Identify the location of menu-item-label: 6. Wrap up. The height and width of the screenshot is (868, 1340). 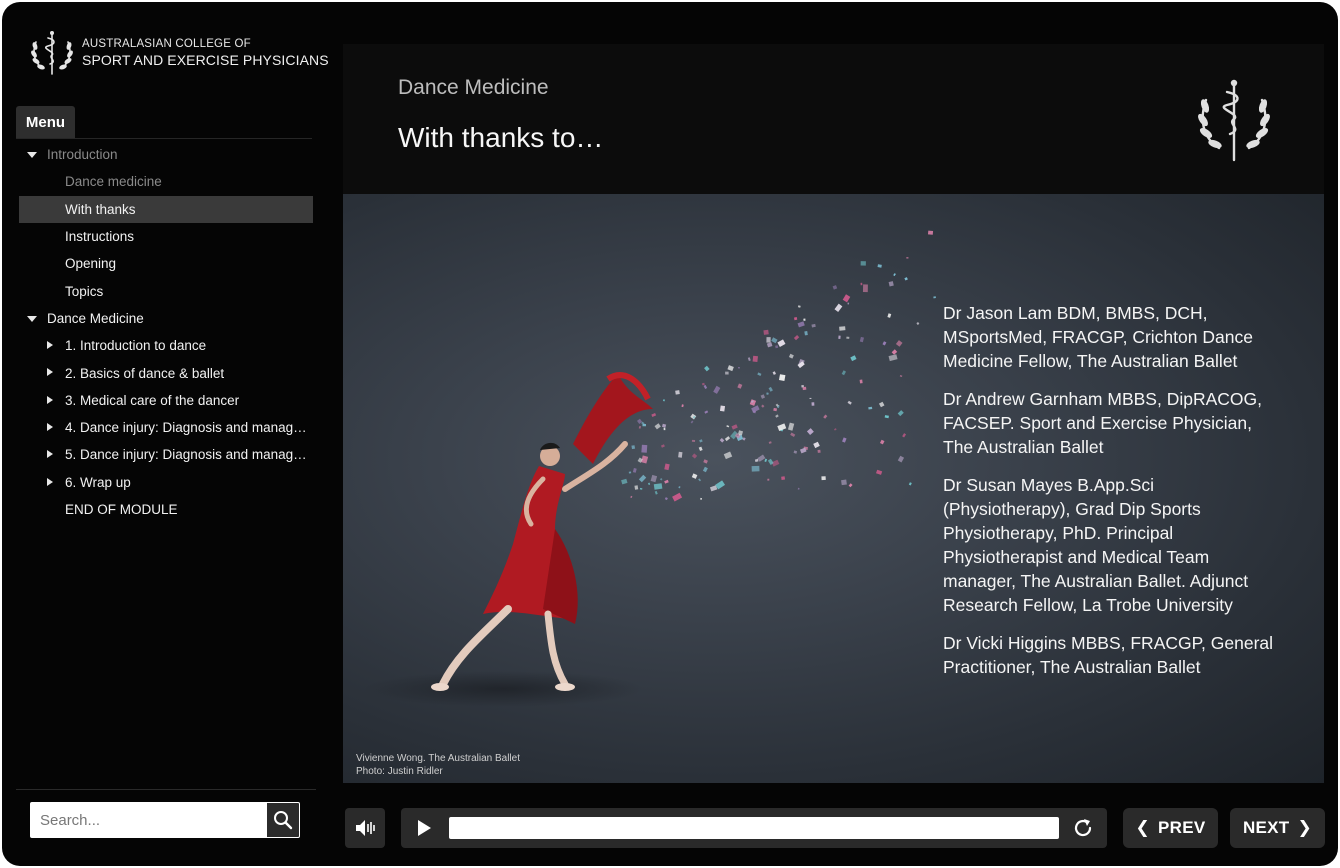
(98, 482).